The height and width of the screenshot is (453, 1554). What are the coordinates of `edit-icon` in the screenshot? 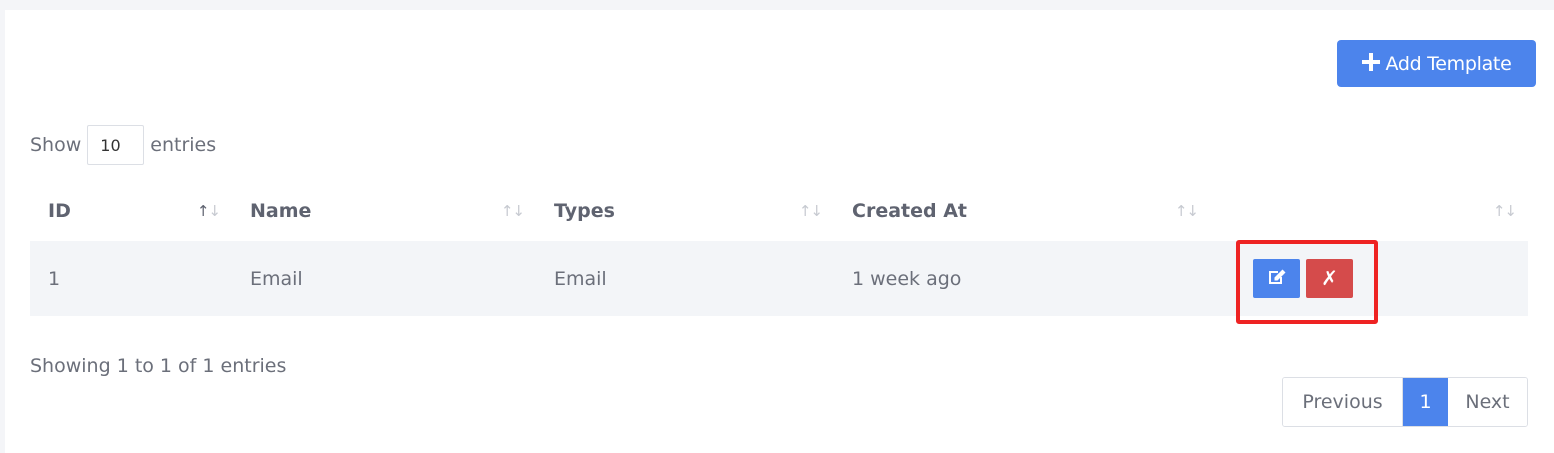 It's located at (1277, 278).